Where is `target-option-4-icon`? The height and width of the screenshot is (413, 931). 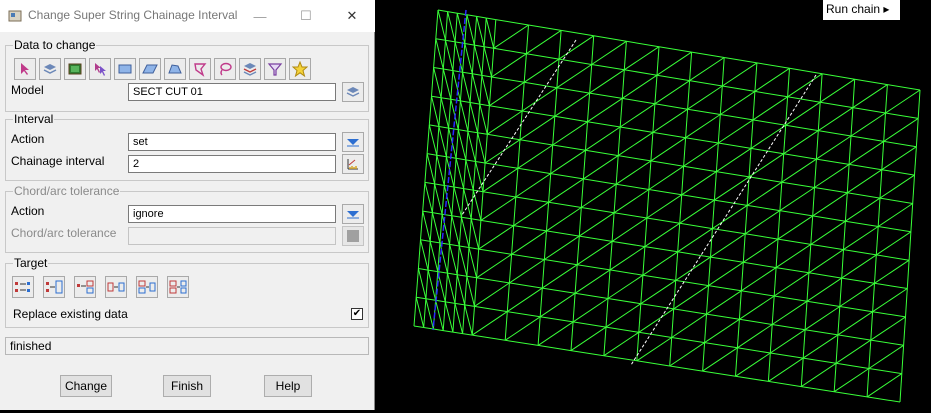 target-option-4-icon is located at coordinates (116, 287).